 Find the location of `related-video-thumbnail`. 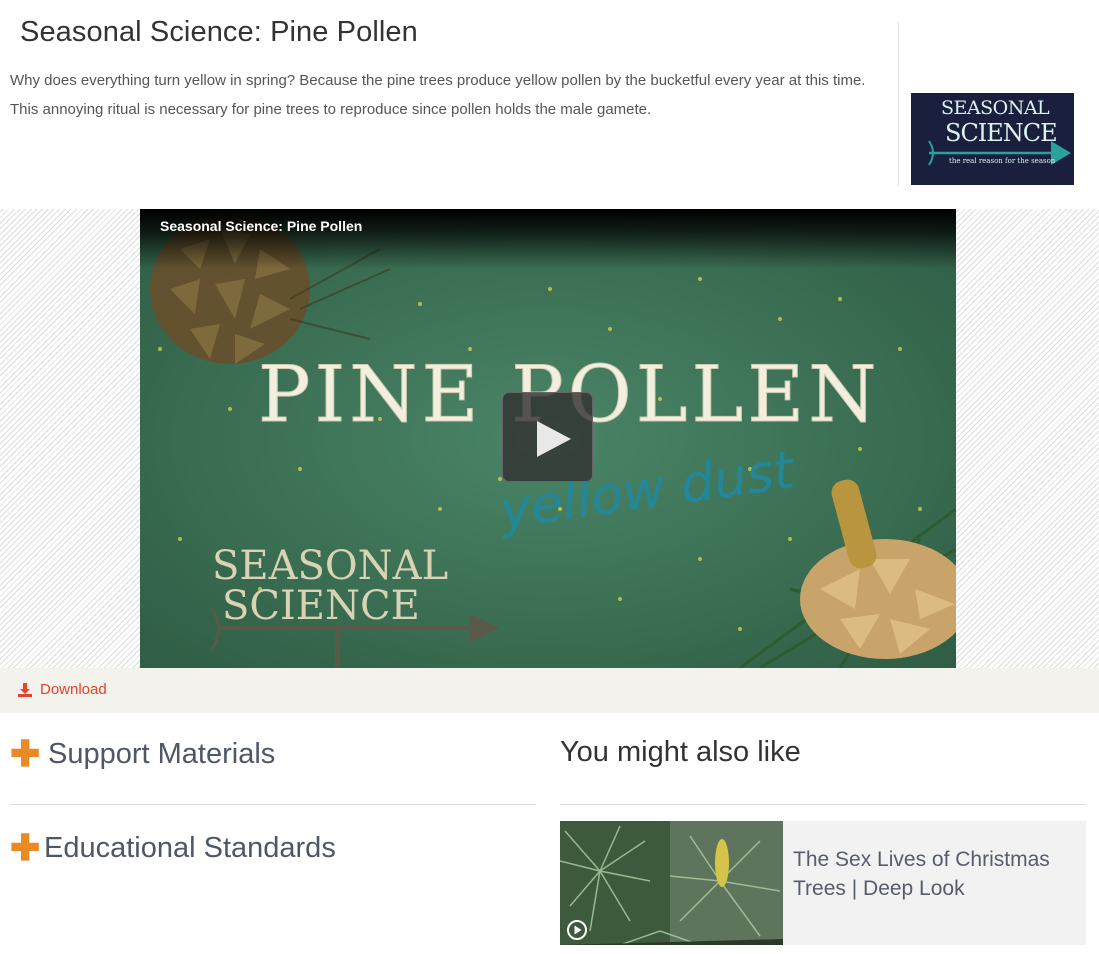

related-video-thumbnail is located at coordinates (671, 883).